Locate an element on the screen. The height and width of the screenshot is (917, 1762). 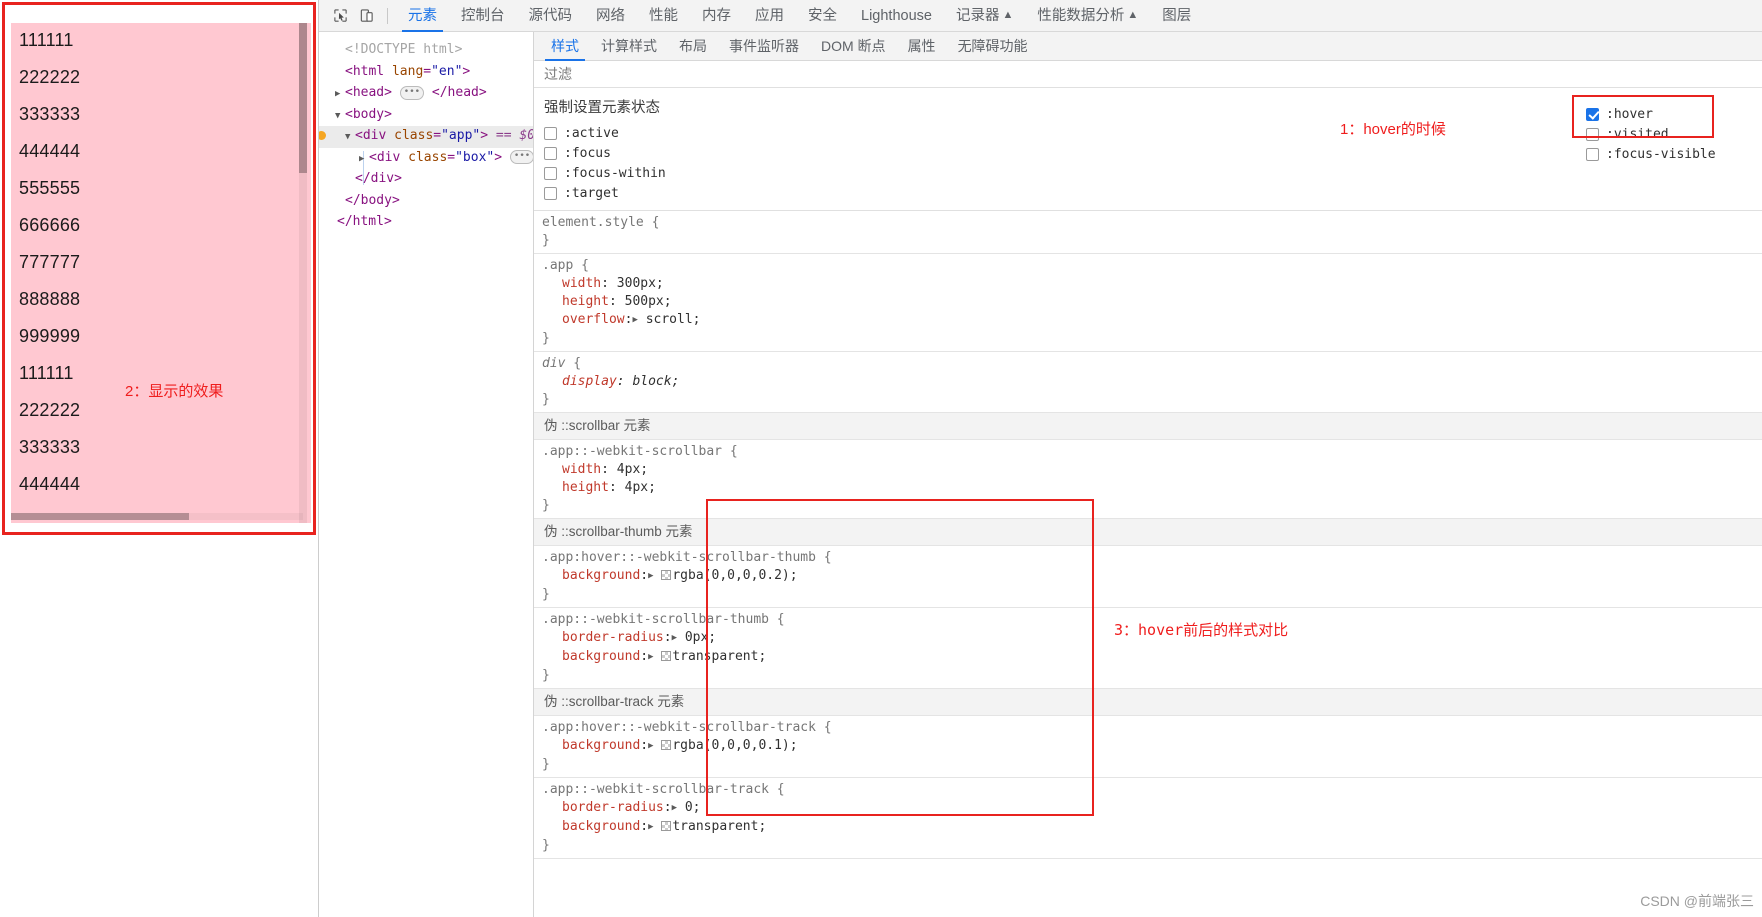
styles-subtab-4: DOM 断点 is located at coordinates (853, 46).